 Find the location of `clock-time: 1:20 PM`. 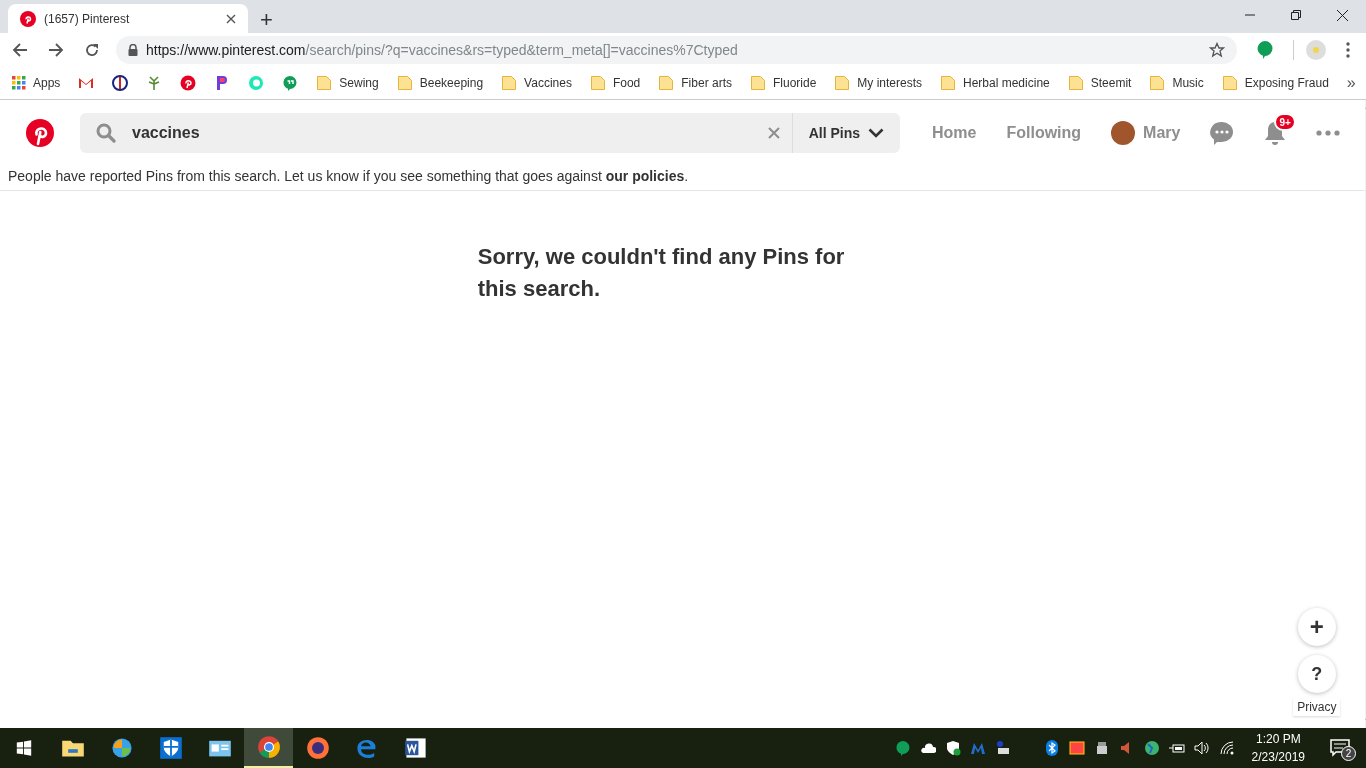

clock-time: 1:20 PM is located at coordinates (1278, 739).